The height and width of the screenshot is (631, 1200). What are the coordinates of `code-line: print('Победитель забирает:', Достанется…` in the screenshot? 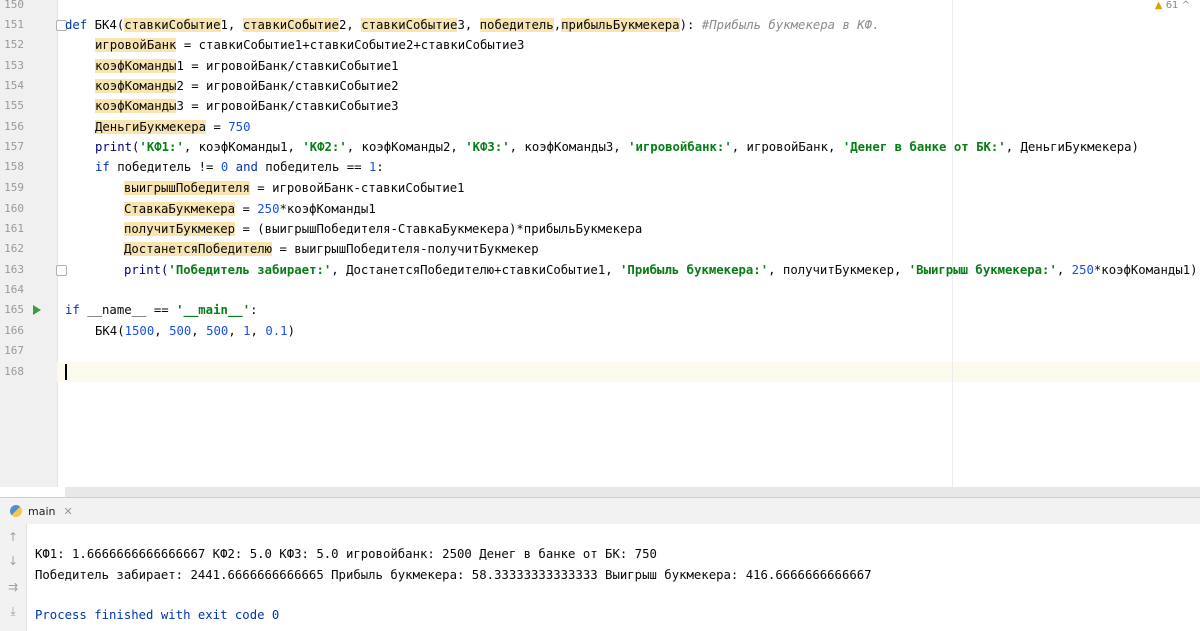 It's located at (661, 270).